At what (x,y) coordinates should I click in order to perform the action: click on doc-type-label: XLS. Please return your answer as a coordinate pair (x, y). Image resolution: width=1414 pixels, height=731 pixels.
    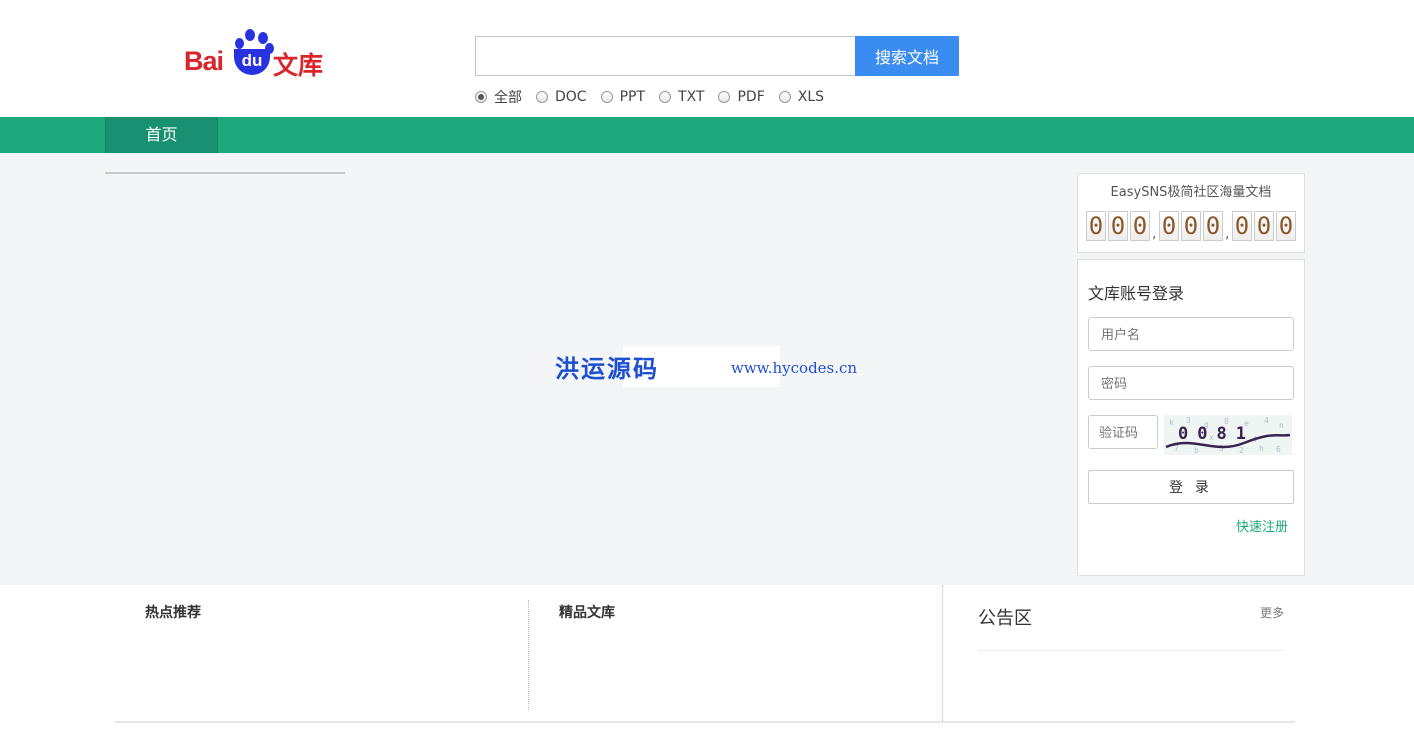
    Looking at the image, I should click on (811, 97).